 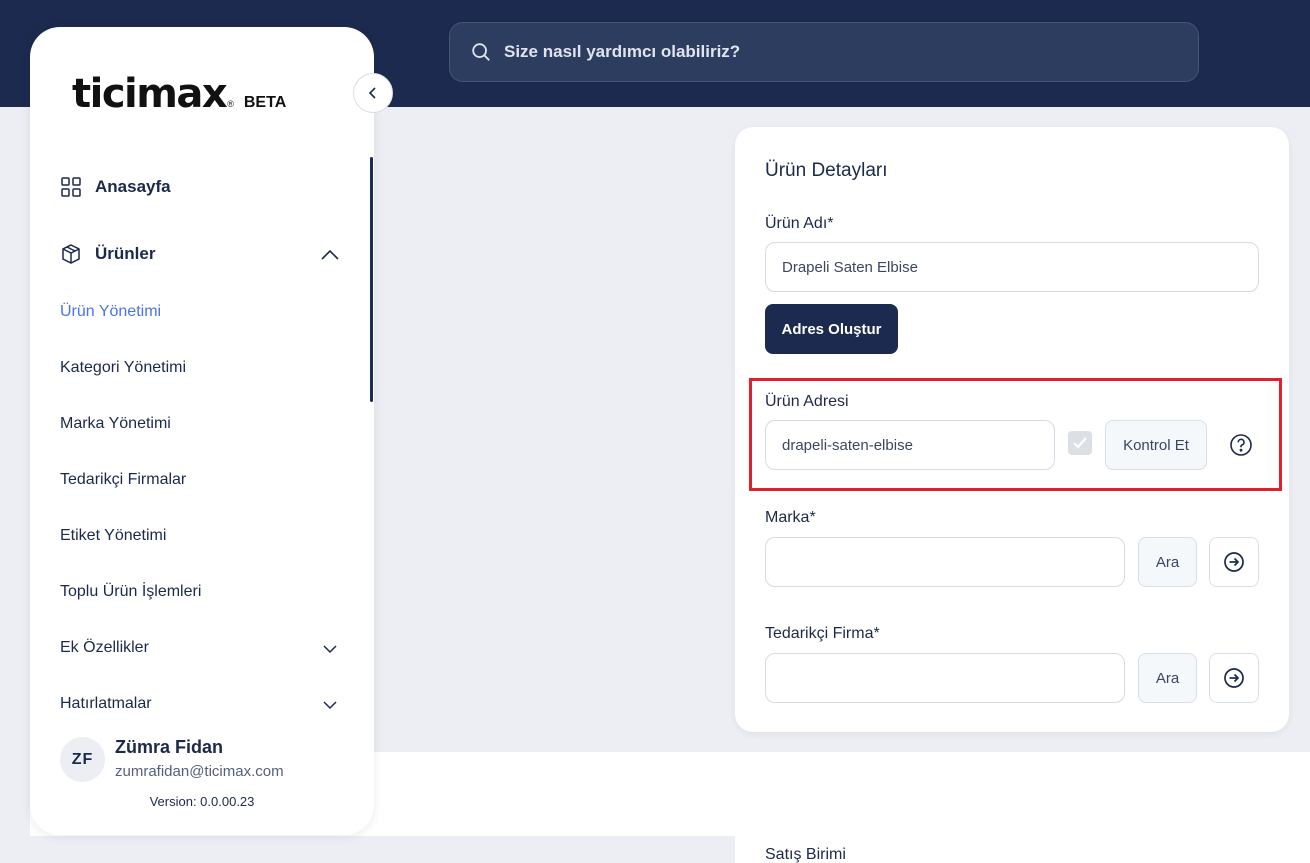 I want to click on user-name: Zümra Fidan, so click(x=169, y=747).